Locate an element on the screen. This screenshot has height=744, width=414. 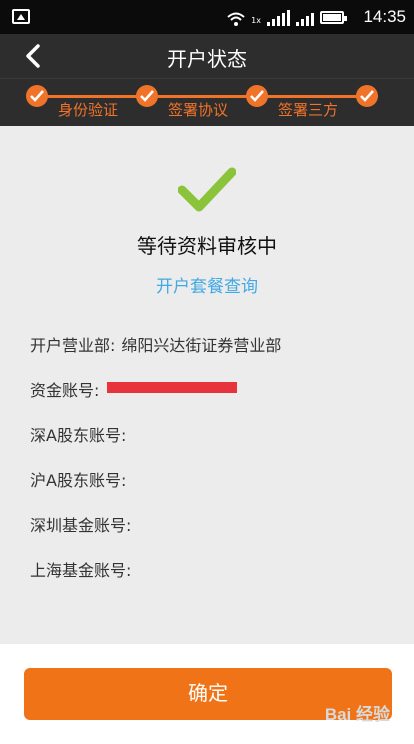
sz-fund-account-label: 深圳基金账号: is located at coordinates (81, 525).